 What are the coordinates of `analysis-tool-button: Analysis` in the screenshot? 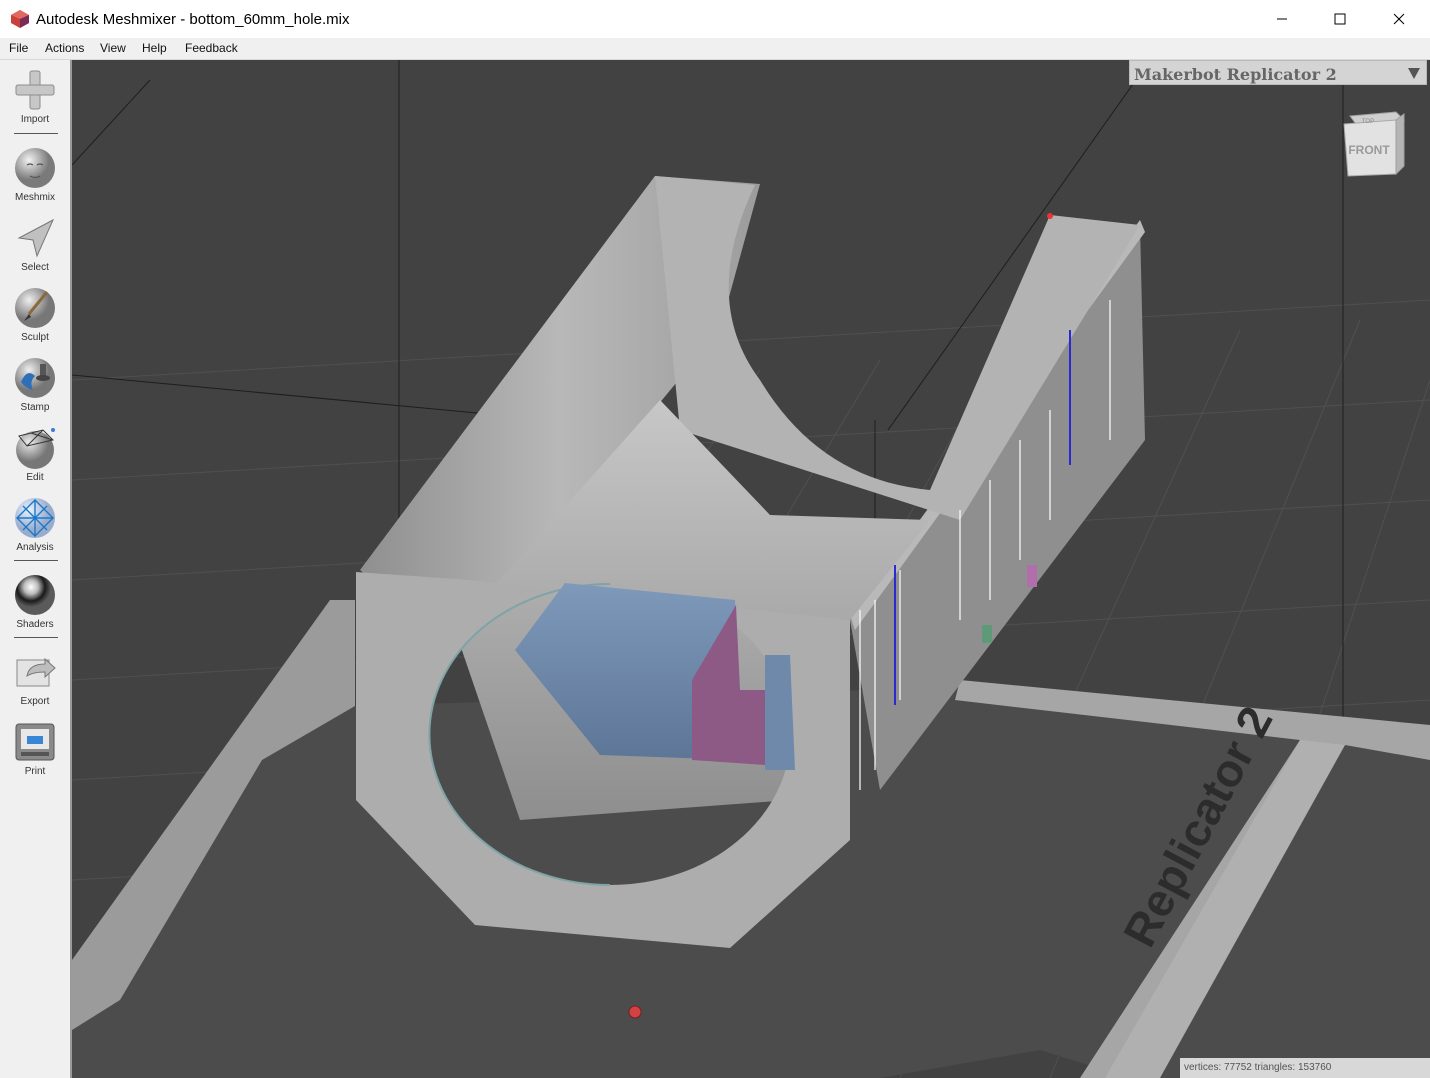 It's located at (35, 524).